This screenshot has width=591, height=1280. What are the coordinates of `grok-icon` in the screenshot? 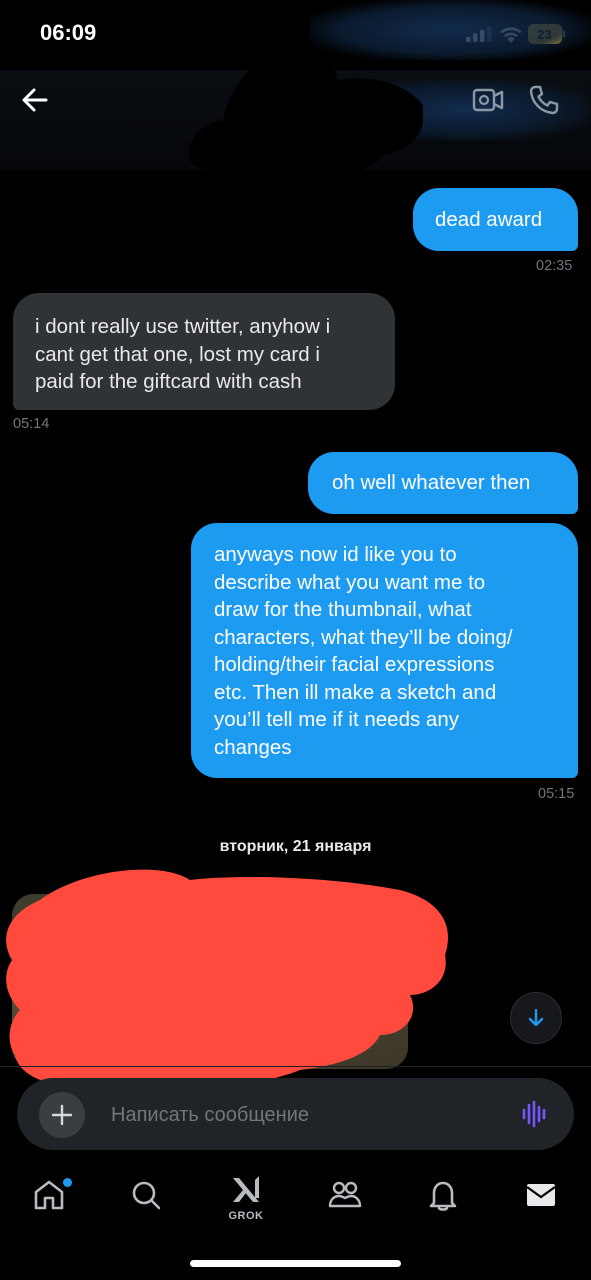 It's located at (246, 1189).